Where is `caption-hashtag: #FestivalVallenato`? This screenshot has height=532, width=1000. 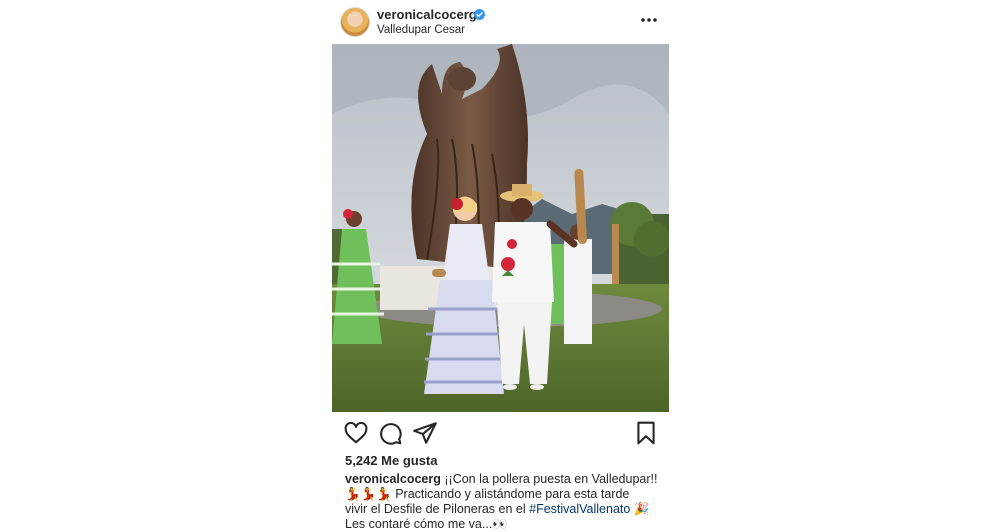 caption-hashtag: #FestivalVallenato is located at coordinates (579, 509).